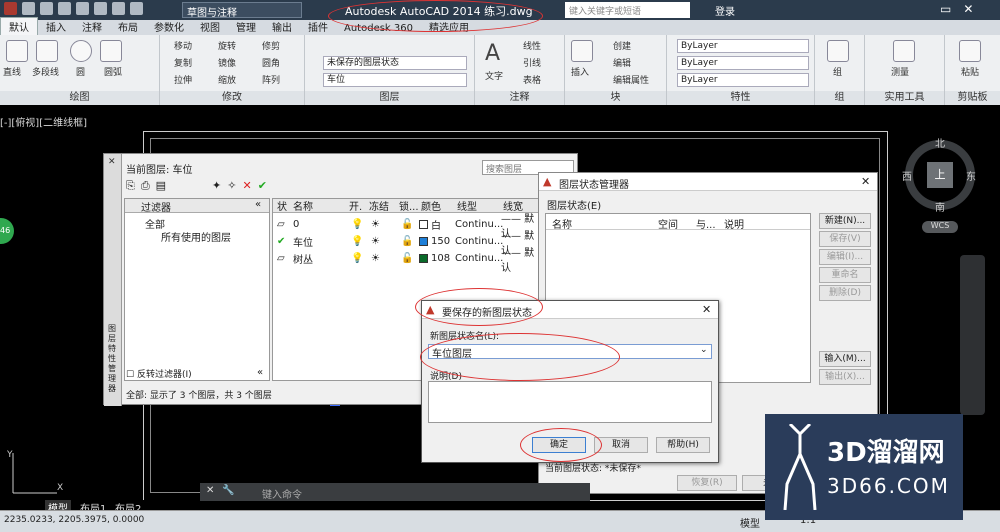 The height and width of the screenshot is (532, 1000). Describe the element at coordinates (355, 206) in the screenshot. I see `col-on: 开.` at that location.